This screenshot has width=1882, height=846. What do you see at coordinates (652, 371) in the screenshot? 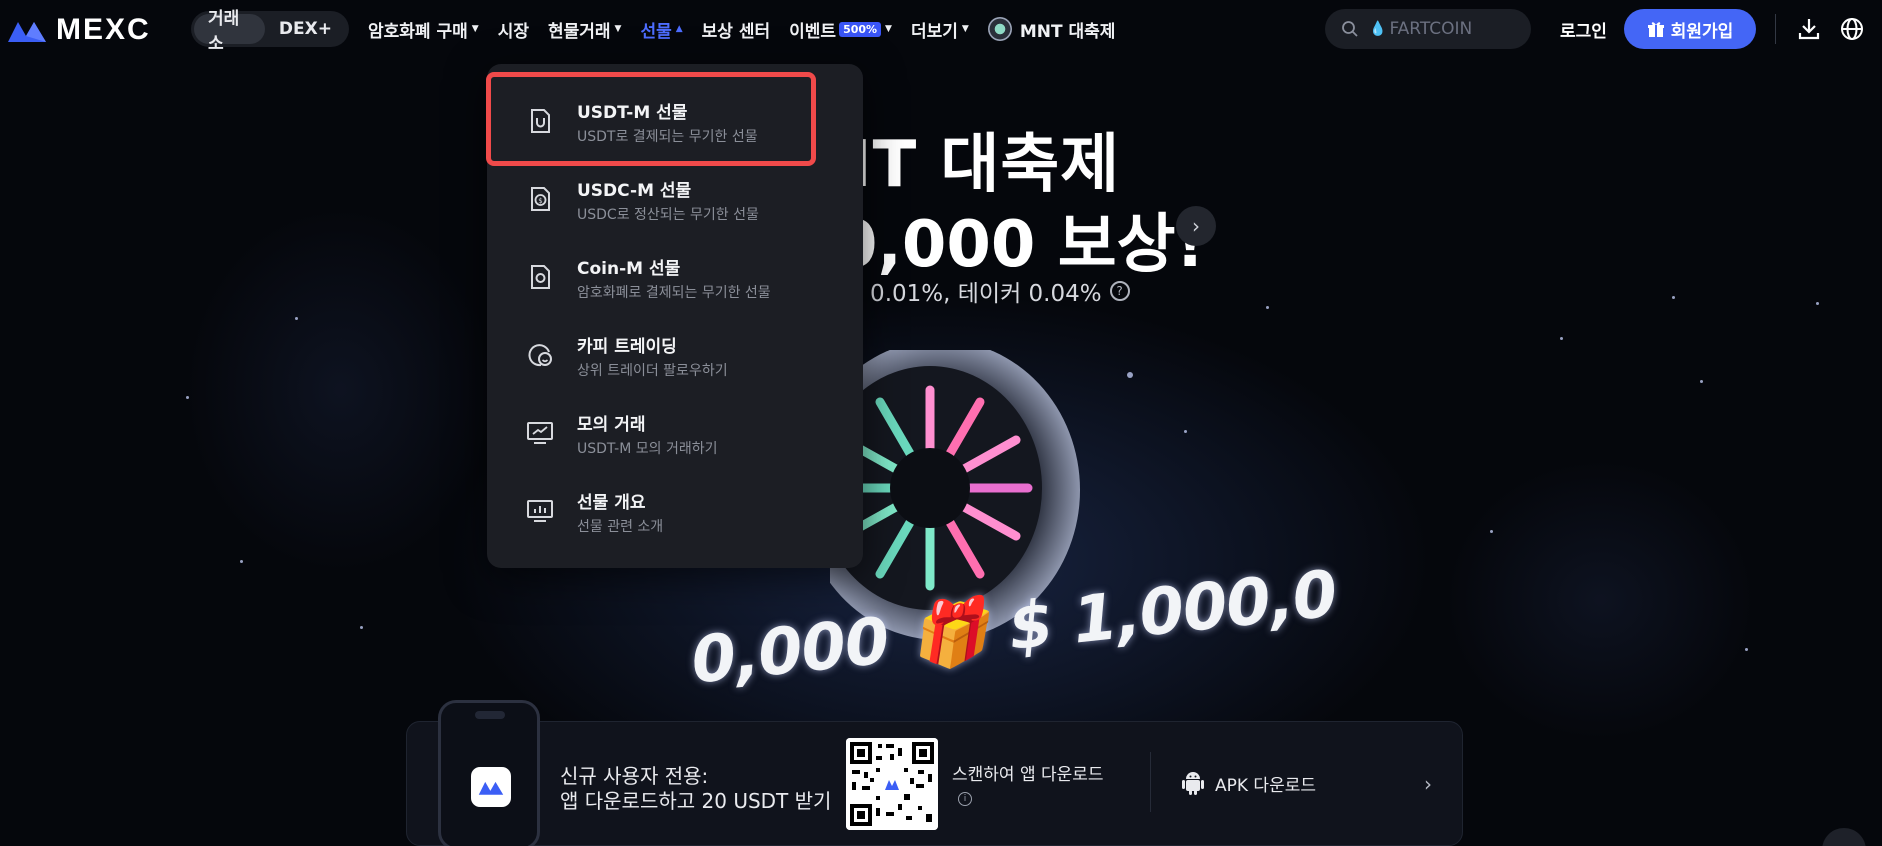
I see `dropdown-item-subtitle: 상위 트레이더 팔로우하기` at bounding box center [652, 371].